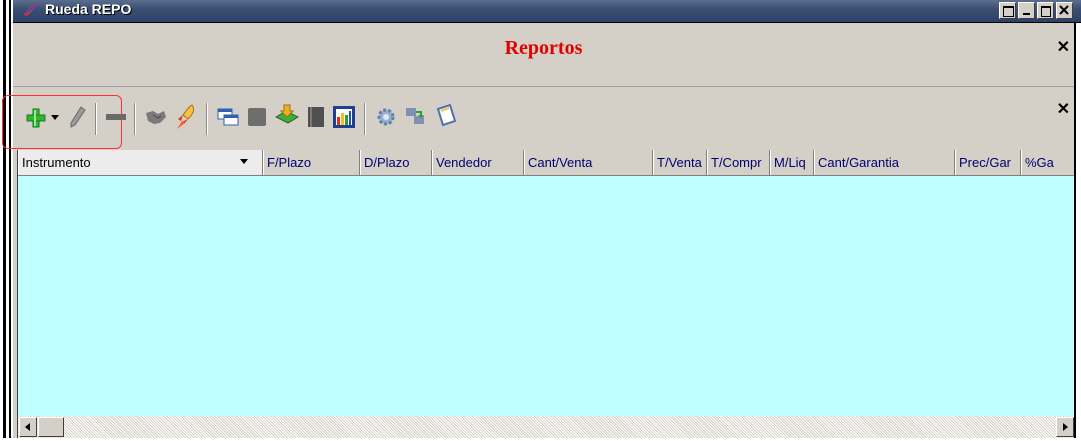  What do you see at coordinates (416, 117) in the screenshot?
I see `refresh-arrows-icon` at bounding box center [416, 117].